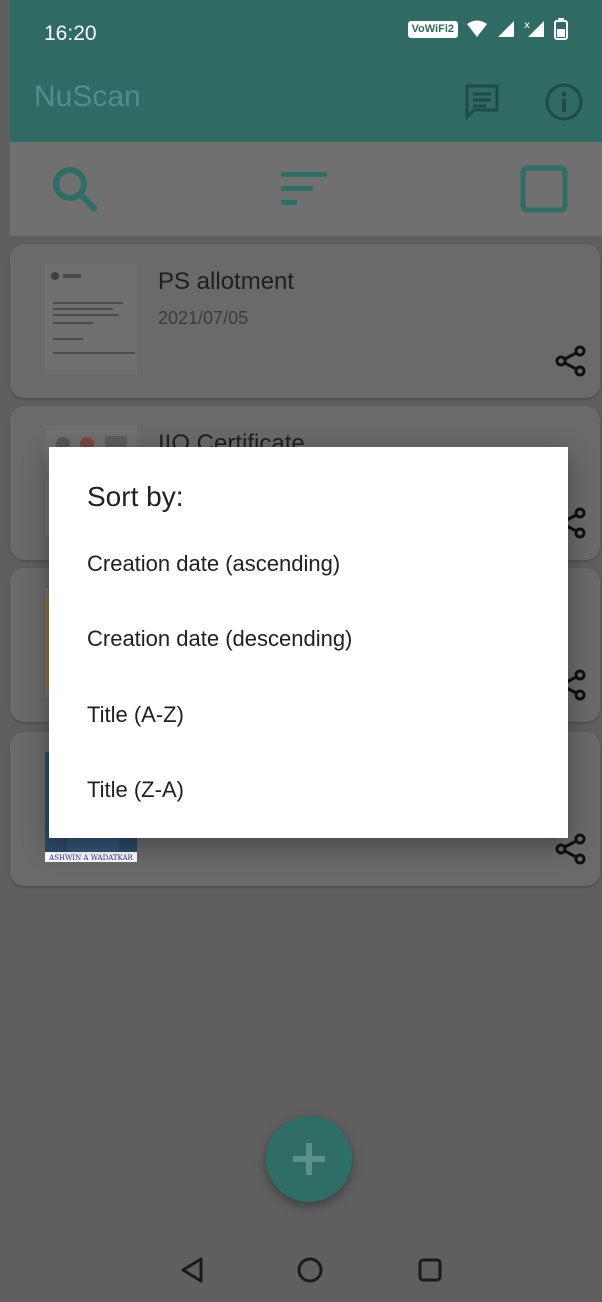 This screenshot has height=1302, width=602. Describe the element at coordinates (90, 858) in the screenshot. I see `thumb-caption: ASHWIN A WADATKAR` at that location.